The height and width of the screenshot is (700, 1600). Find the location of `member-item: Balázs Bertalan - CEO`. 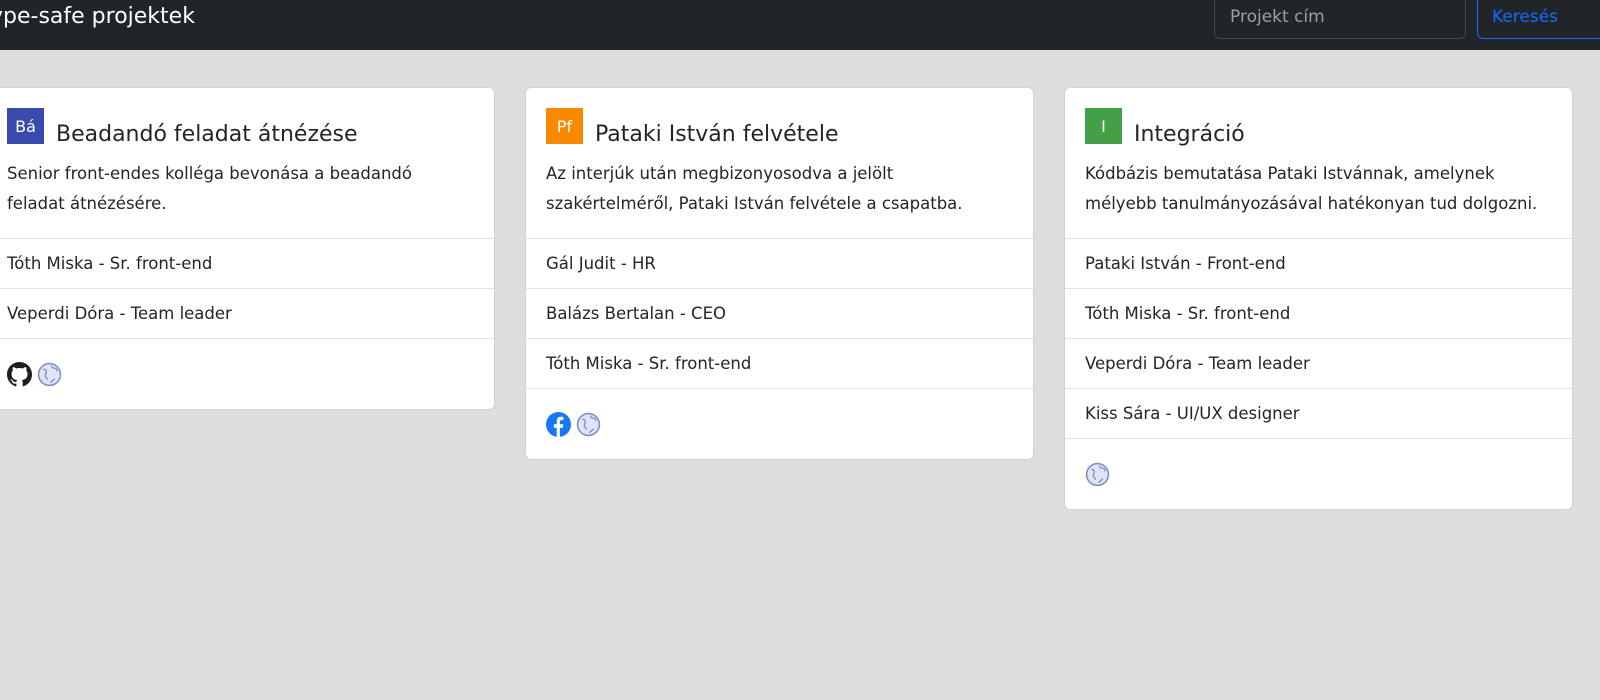

member-item: Balázs Bertalan - CEO is located at coordinates (779, 314).